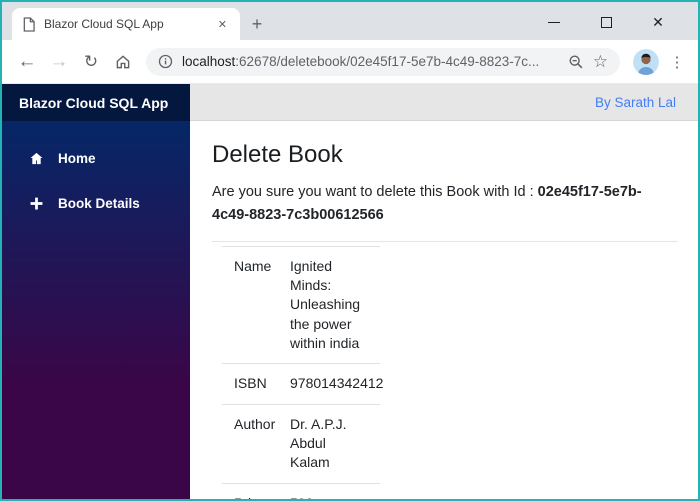 The image size is (700, 501). I want to click on url-host: localhost, so click(209, 61).